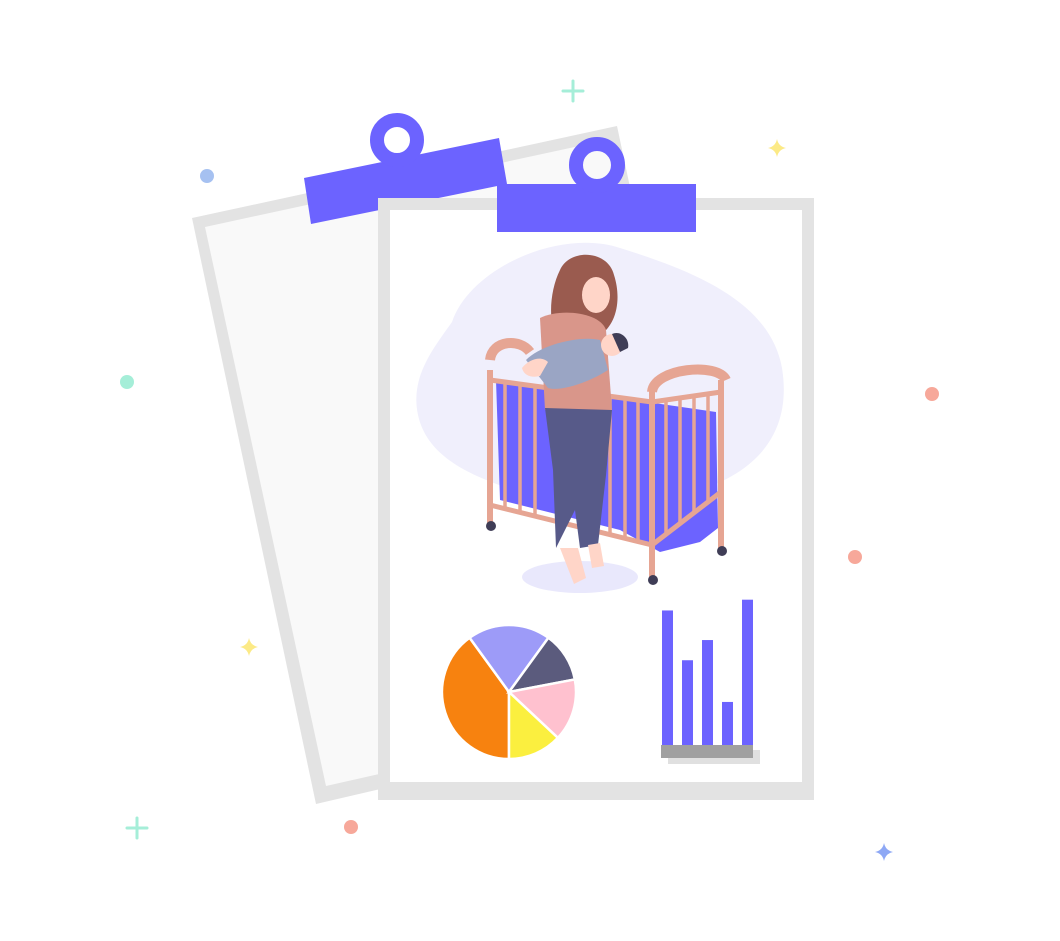 The image size is (1060, 941). What do you see at coordinates (397, 140) in the screenshot?
I see `back-clipboard-ring` at bounding box center [397, 140].